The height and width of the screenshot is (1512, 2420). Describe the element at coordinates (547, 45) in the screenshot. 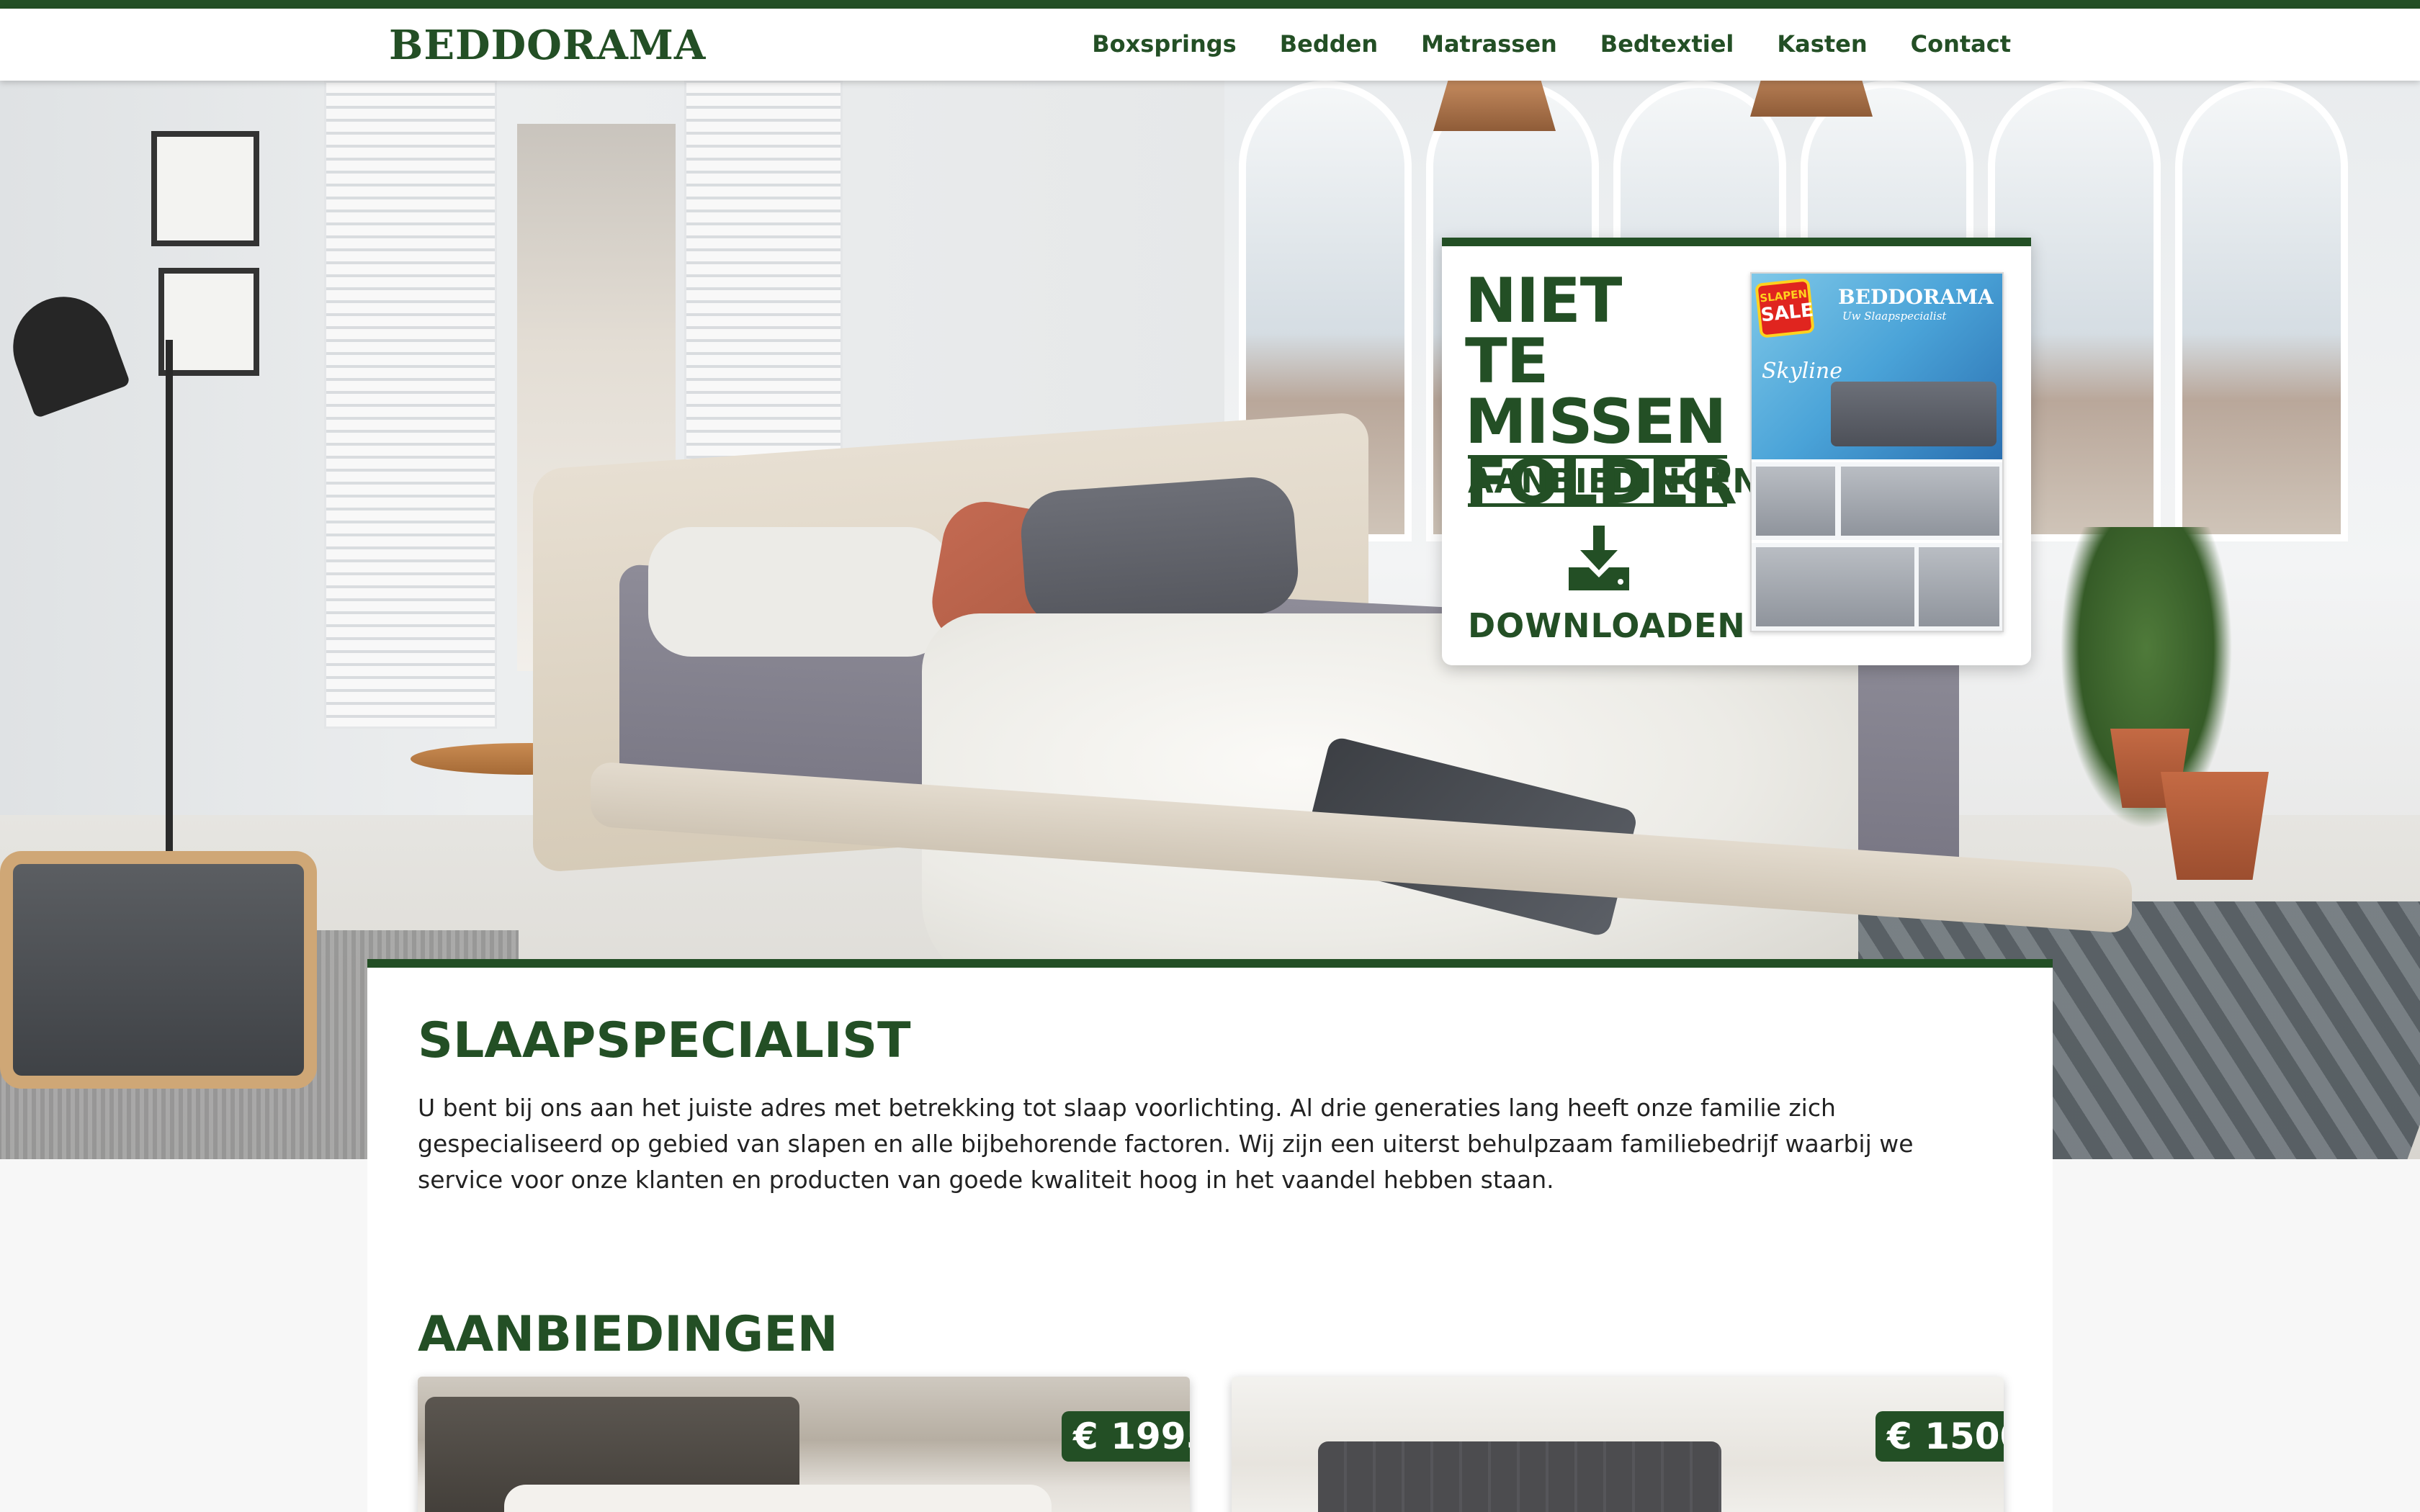

I see `logo: BEDDORAMA` at that location.